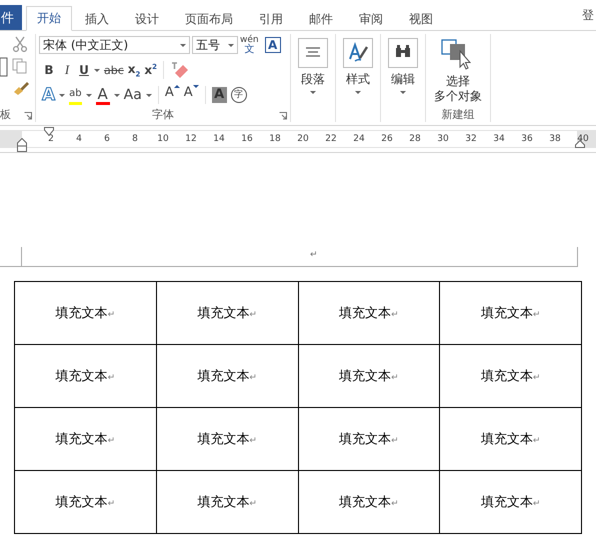 The image size is (596, 551). I want to click on grow-font-button: A, so click(172, 95).